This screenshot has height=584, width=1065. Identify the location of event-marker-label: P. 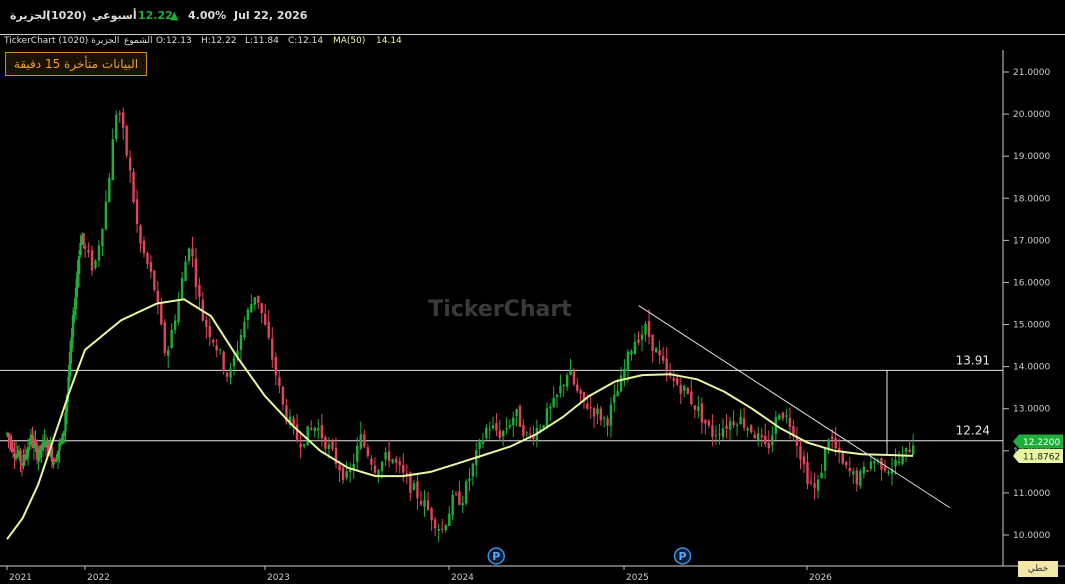
(683, 556).